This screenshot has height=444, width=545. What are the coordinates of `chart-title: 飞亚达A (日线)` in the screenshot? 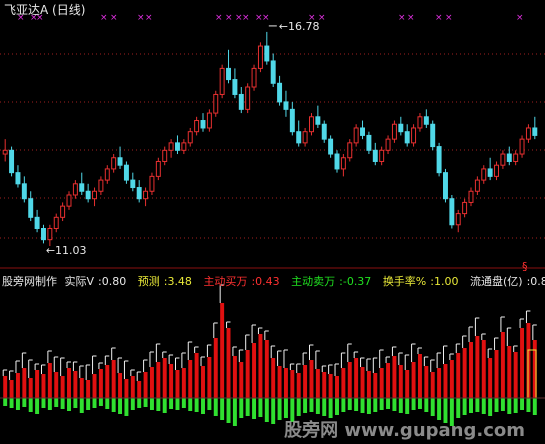 It's located at (45, 10).